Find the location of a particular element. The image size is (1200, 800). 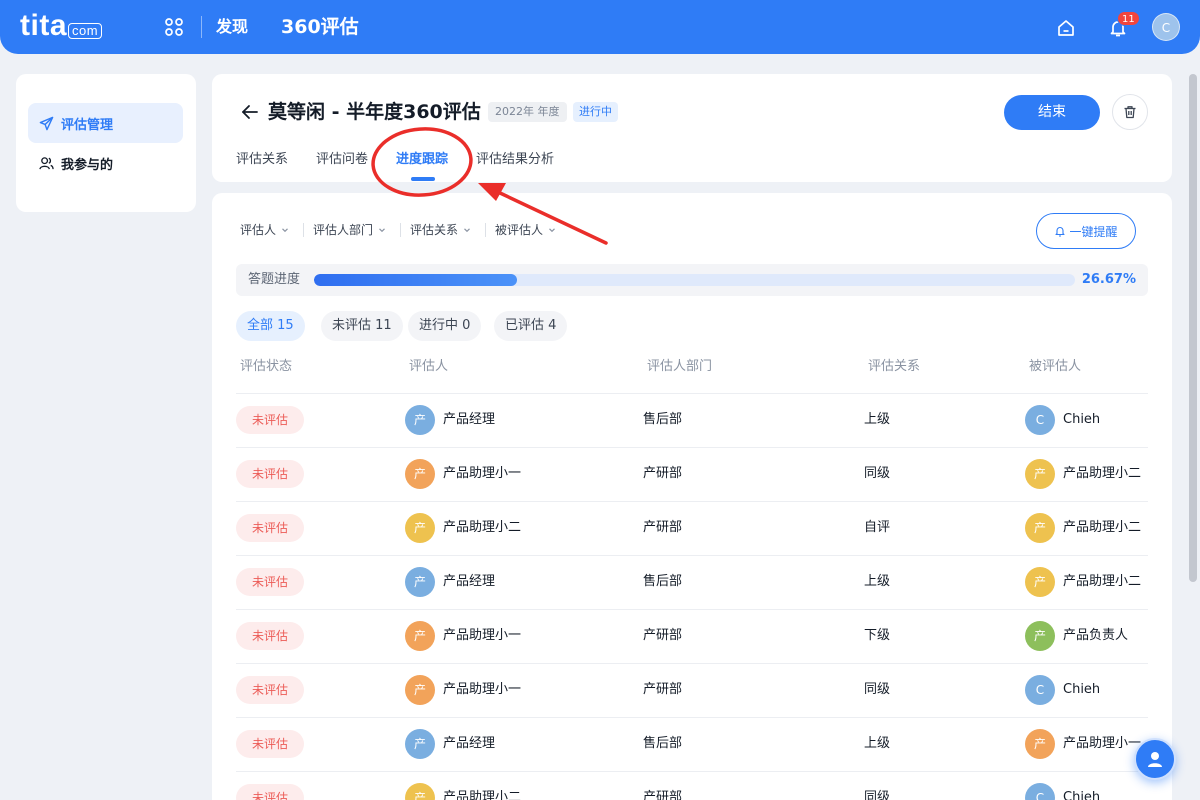

column-header-department: 评估人部门 is located at coordinates (680, 366).